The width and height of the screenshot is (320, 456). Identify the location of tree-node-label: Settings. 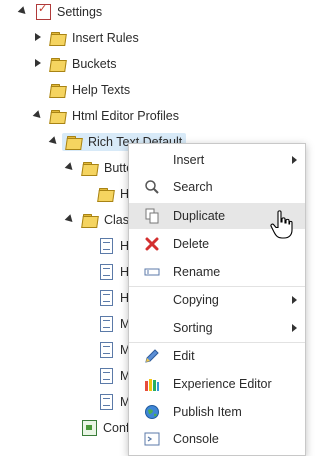
(80, 12).